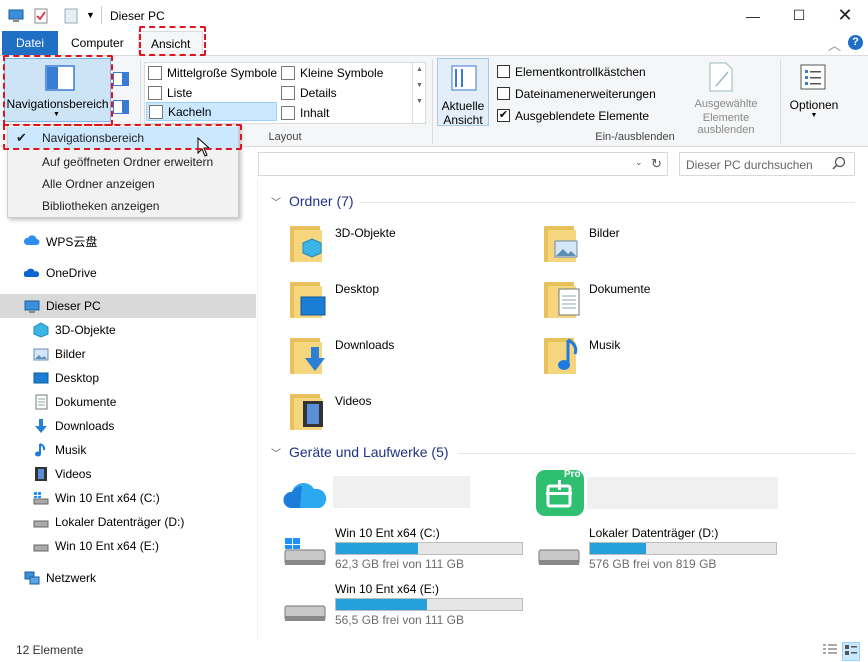 The height and width of the screenshot is (662, 868). What do you see at coordinates (85, 426) in the screenshot?
I see `nav-label: Downloads` at bounding box center [85, 426].